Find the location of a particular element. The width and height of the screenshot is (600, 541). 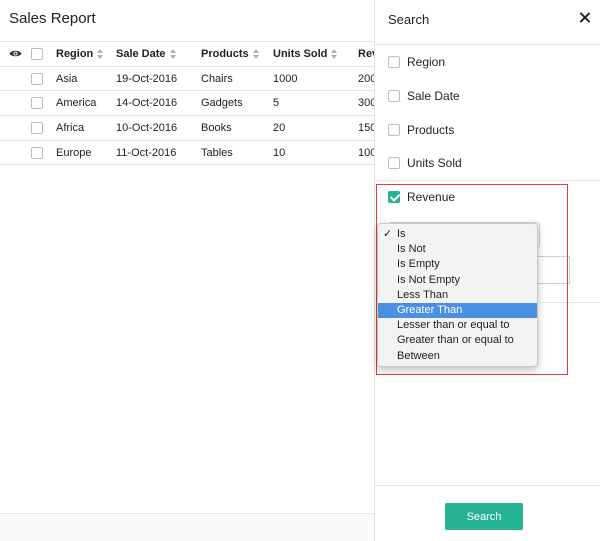

cell-sale-date: 14-Oct-2016 is located at coordinates (147, 103).